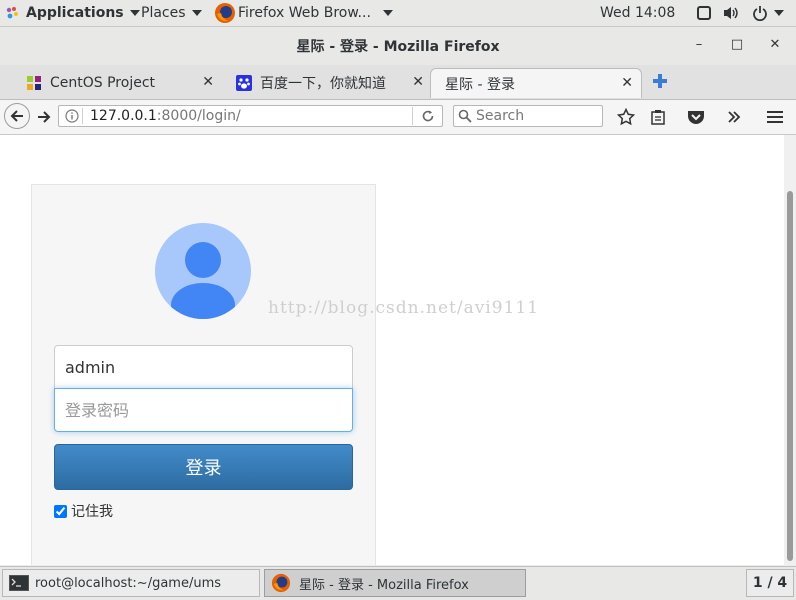 This screenshot has width=796, height=600. I want to click on overflow-menu-button, so click(734, 117).